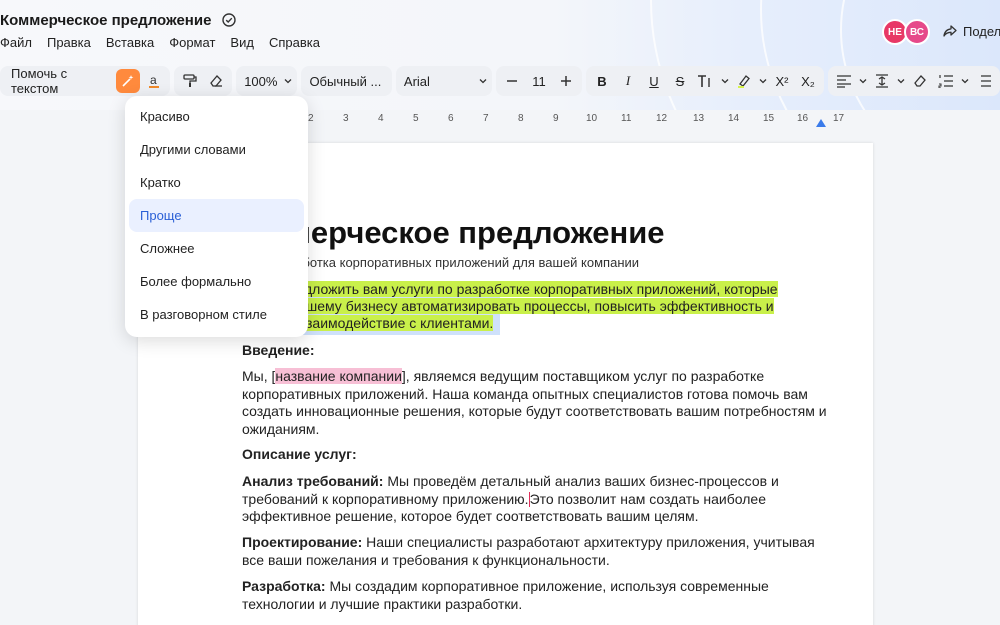 The image size is (1000, 625). What do you see at coordinates (216, 248) in the screenshot?
I see `menu-item-complex: Сложнее` at bounding box center [216, 248].